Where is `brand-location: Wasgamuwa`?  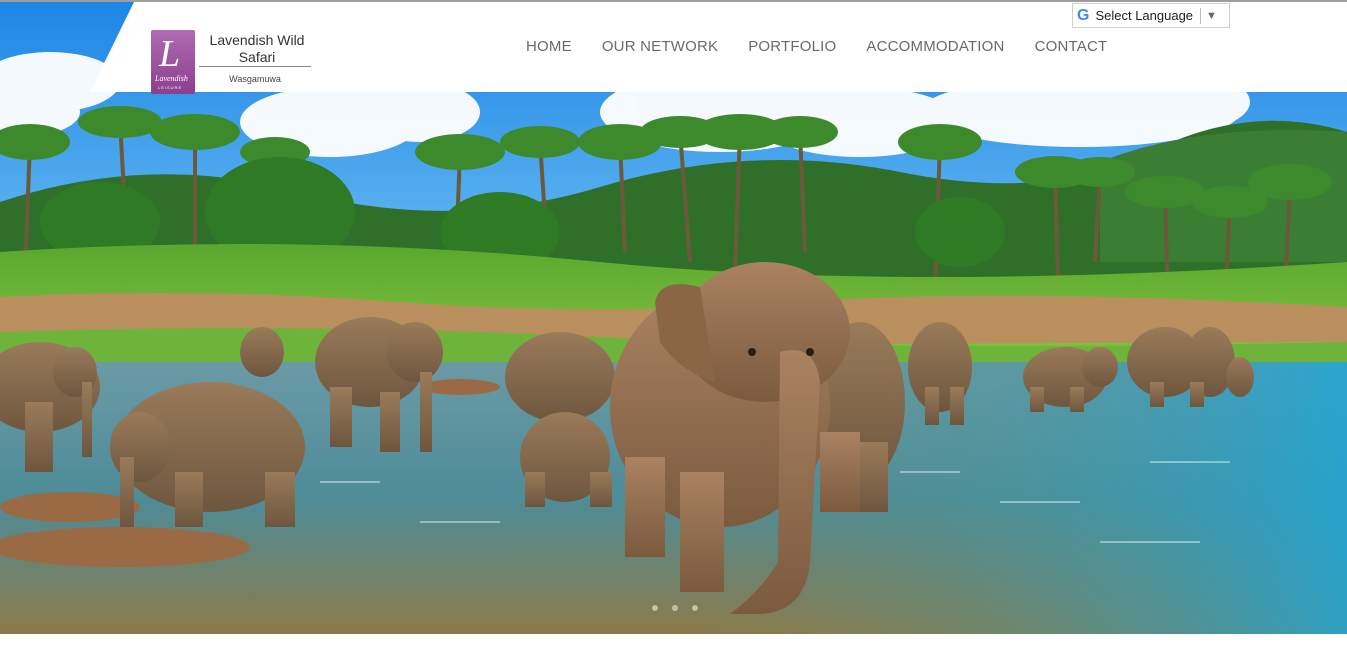
brand-location: Wasgamuwa is located at coordinates (255, 79).